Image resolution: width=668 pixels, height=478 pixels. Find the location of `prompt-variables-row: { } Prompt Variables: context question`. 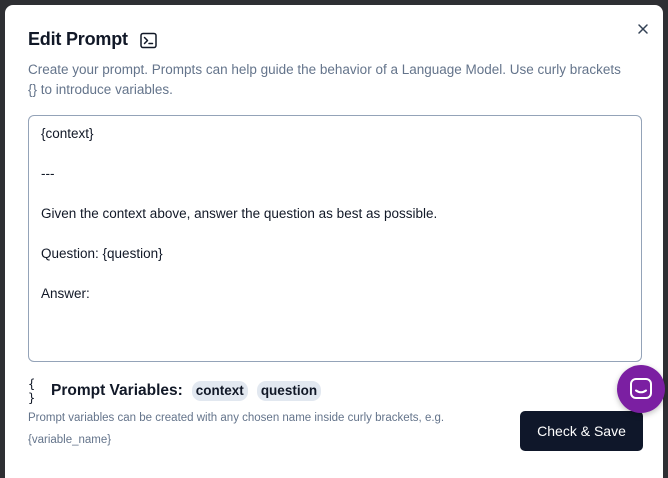

prompt-variables-row: { } Prompt Variables: context question is located at coordinates (179, 391).